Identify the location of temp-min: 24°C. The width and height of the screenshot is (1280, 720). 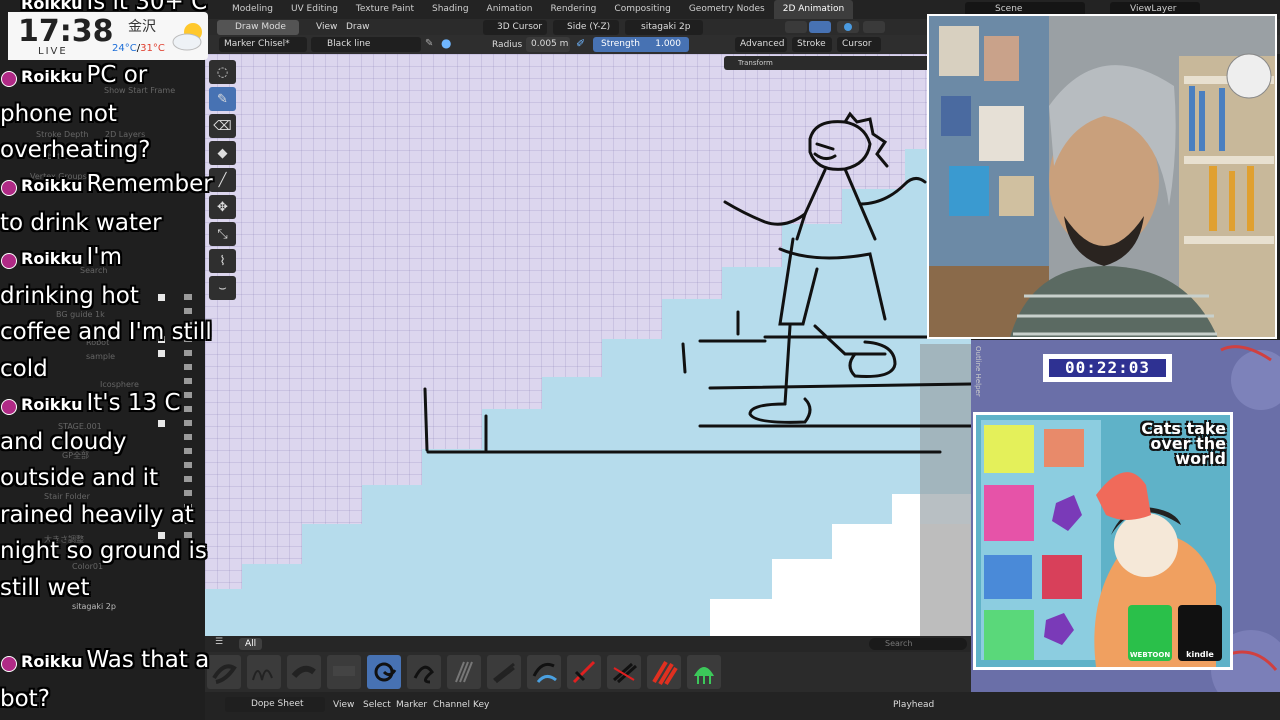
(124, 48).